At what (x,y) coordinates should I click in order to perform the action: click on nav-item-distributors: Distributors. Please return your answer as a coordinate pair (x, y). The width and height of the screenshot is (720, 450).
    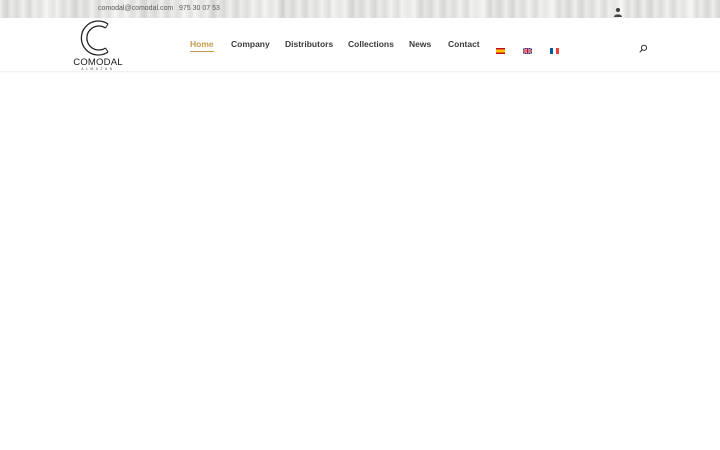
    Looking at the image, I should click on (309, 44).